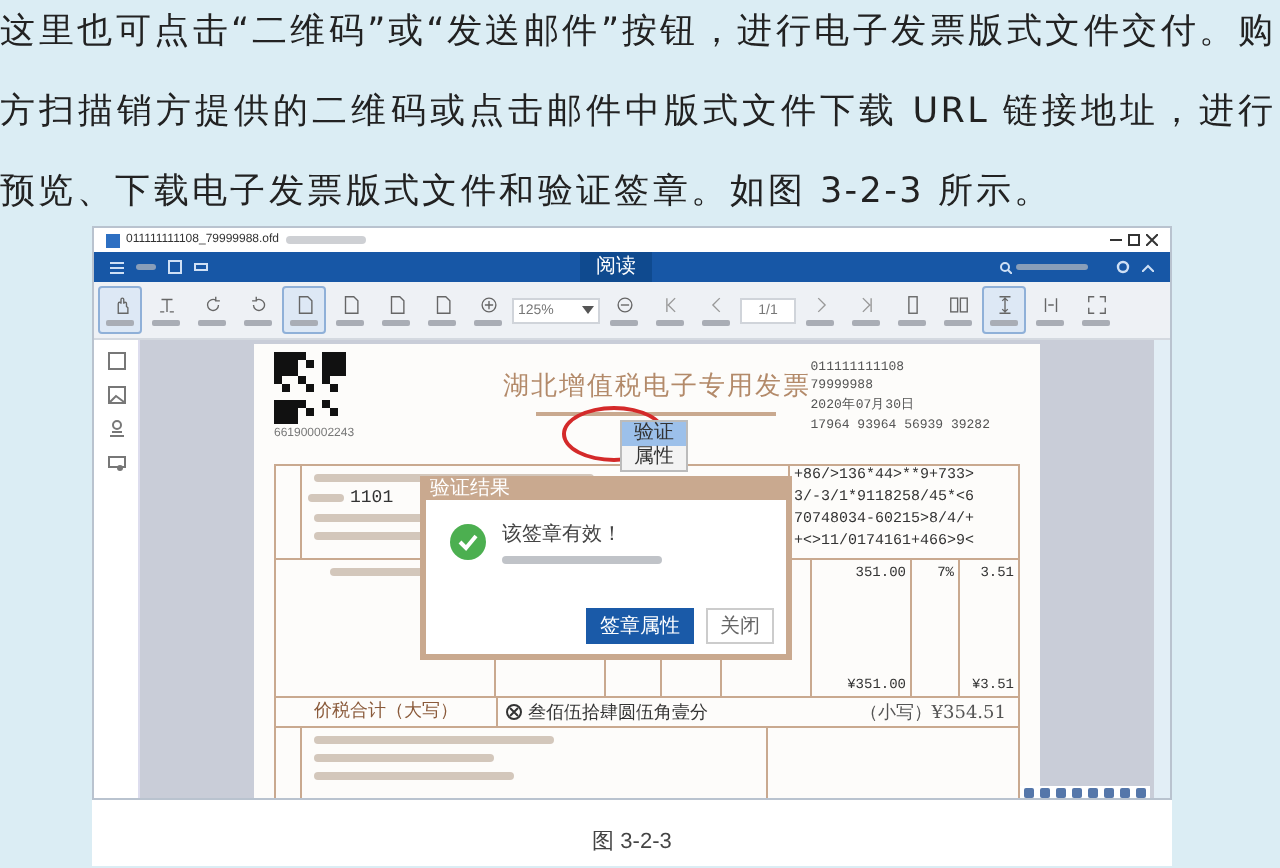 This screenshot has width=1280, height=868. I want to click on collapse-icon, so click(1148, 267).